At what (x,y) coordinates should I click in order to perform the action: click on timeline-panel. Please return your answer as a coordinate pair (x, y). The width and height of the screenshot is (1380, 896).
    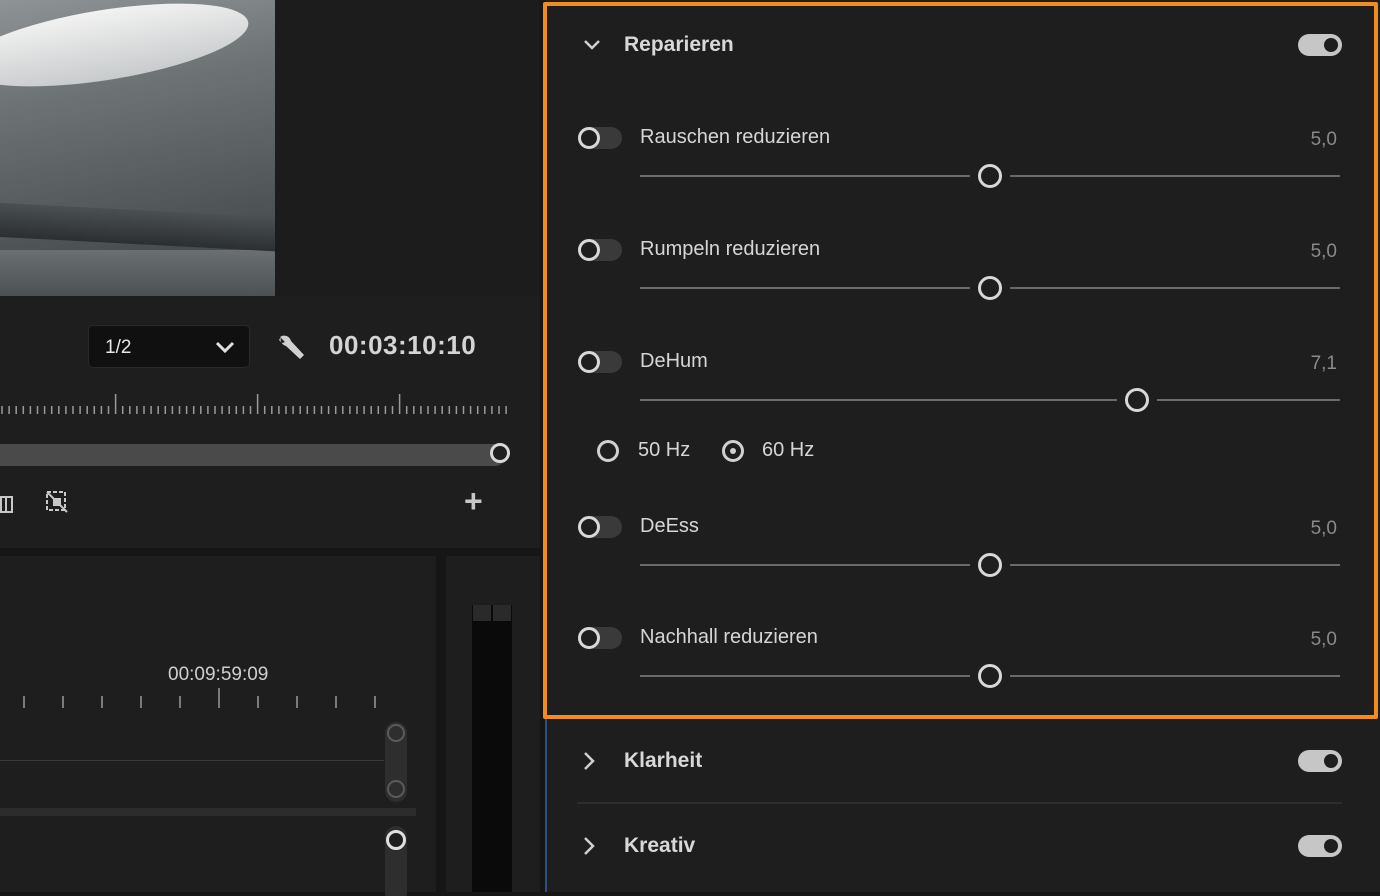
    Looking at the image, I should click on (218, 724).